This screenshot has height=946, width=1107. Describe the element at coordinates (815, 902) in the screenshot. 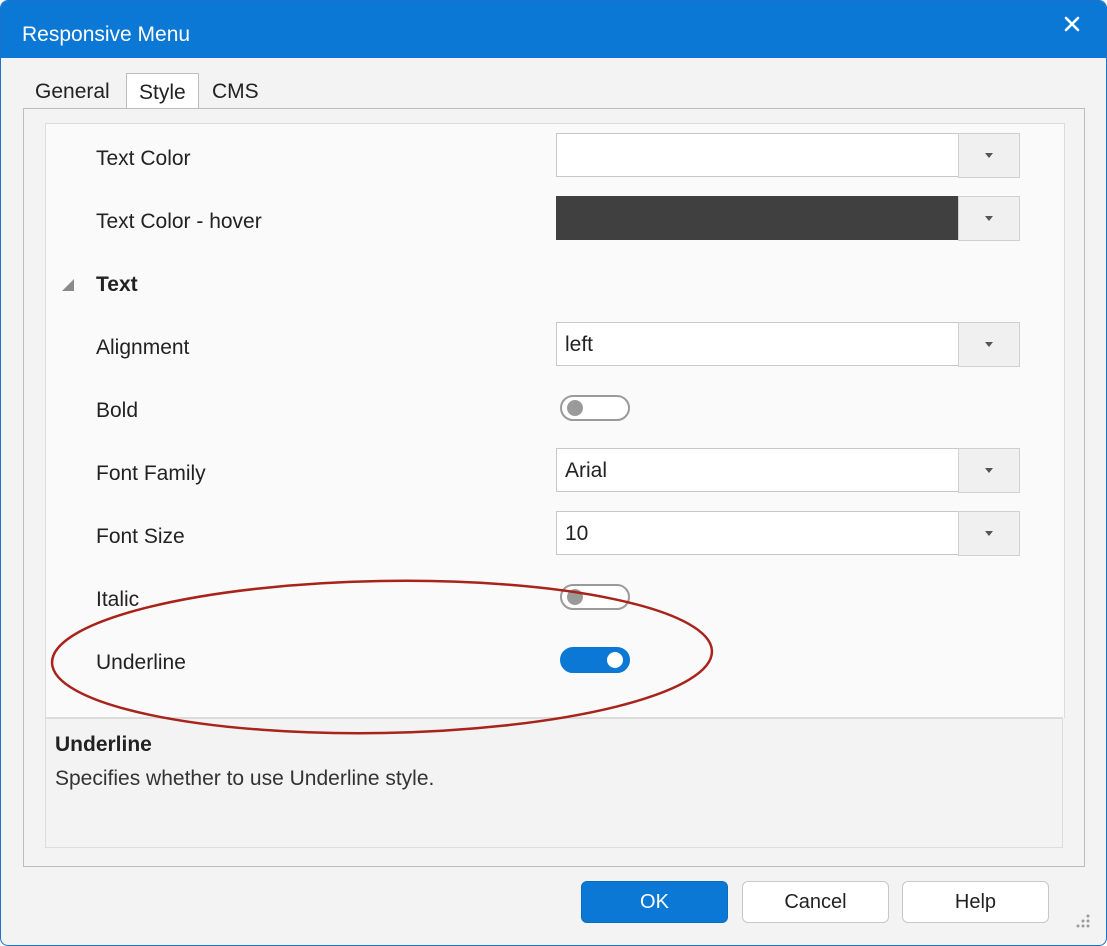

I see `cancel-button: Cancel` at that location.